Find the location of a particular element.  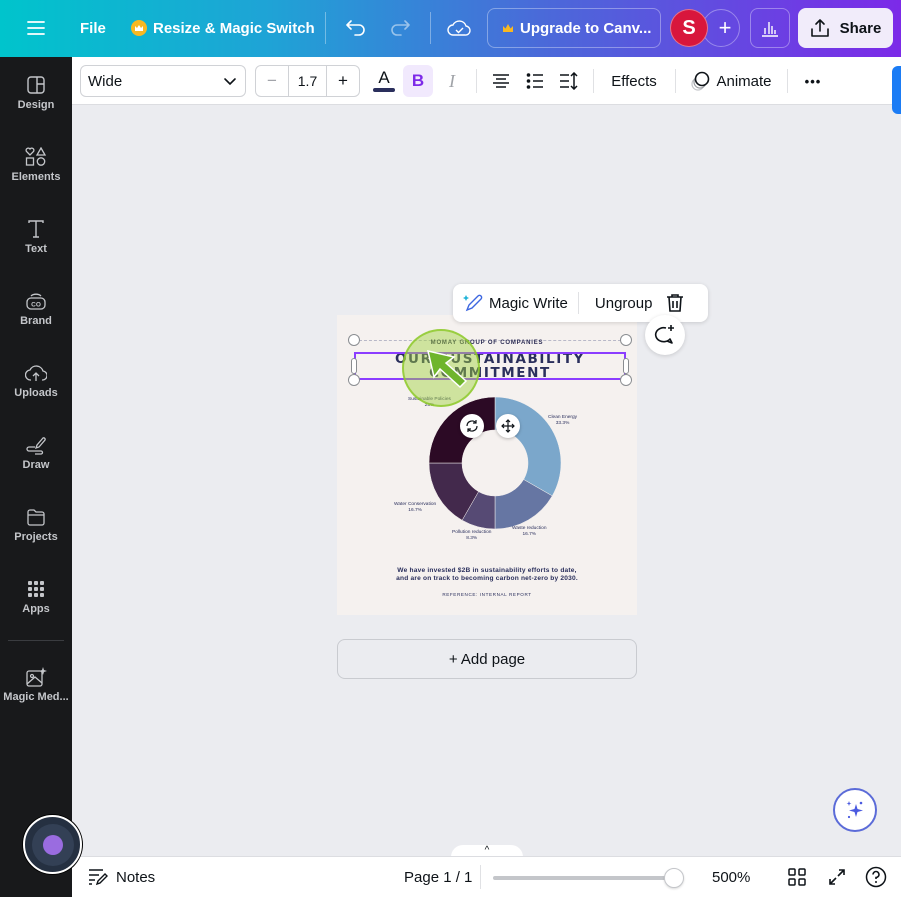

brand-icon: CO is located at coordinates (36, 301).